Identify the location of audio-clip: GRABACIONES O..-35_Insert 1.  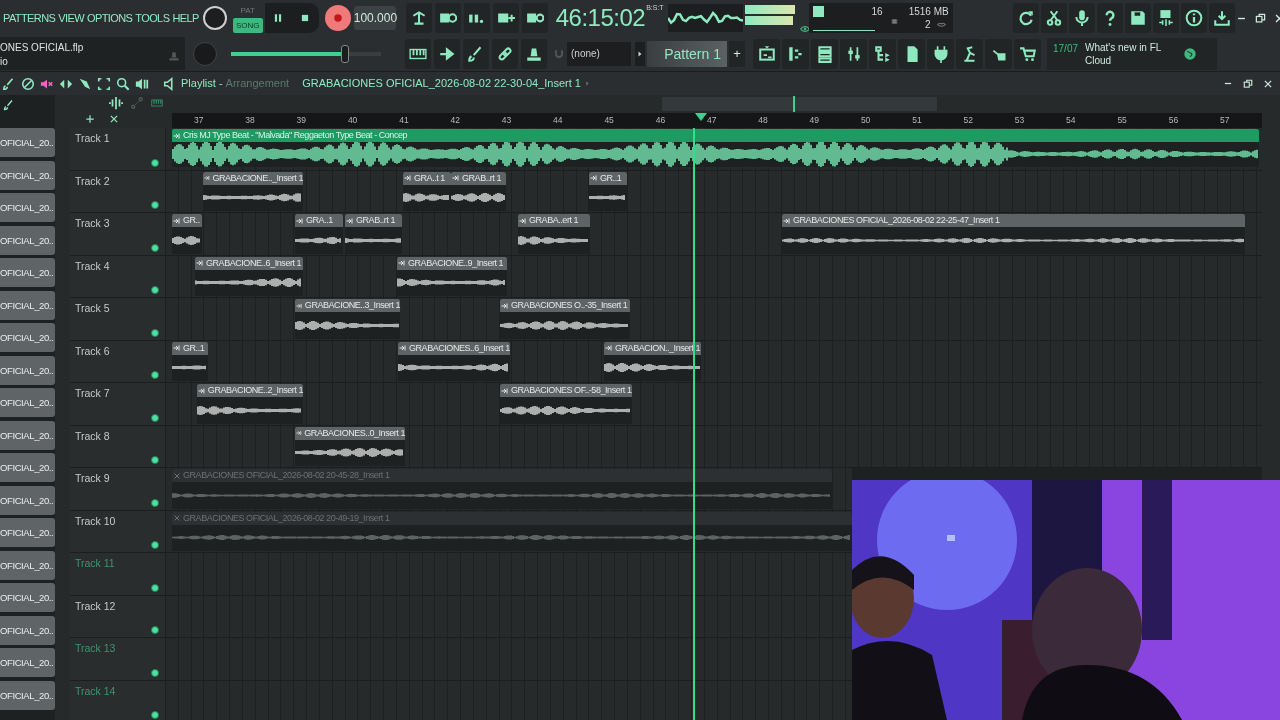
(565, 319).